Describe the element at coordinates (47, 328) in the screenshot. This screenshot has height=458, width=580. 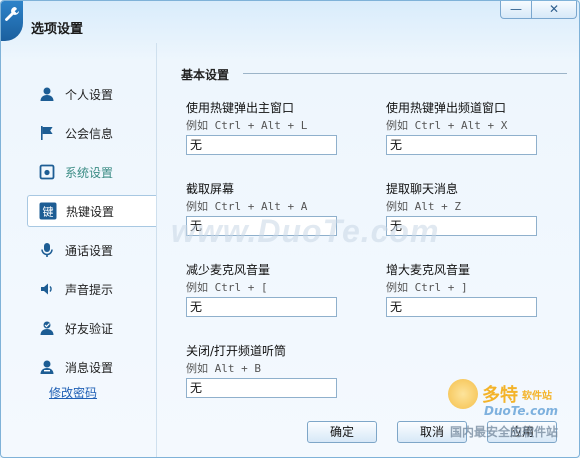
I see `friend-verify-icon` at that location.